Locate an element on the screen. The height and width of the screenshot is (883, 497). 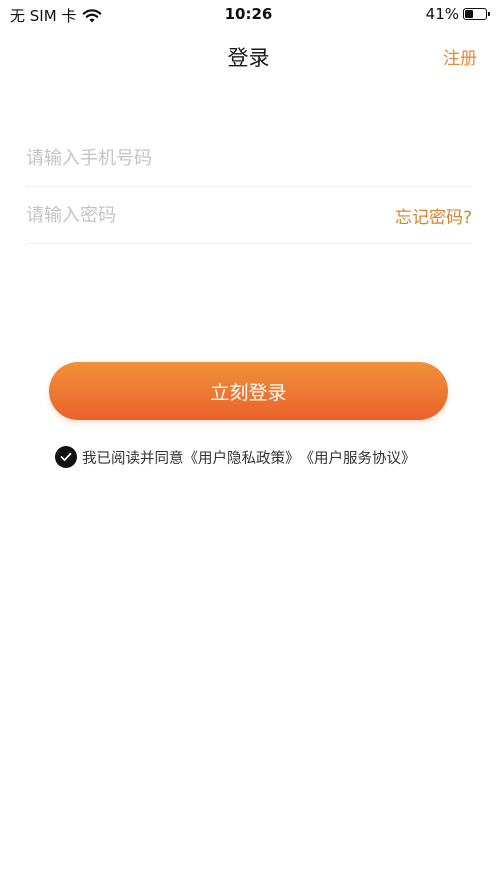
password-field: 忘记密码? is located at coordinates (249, 215).